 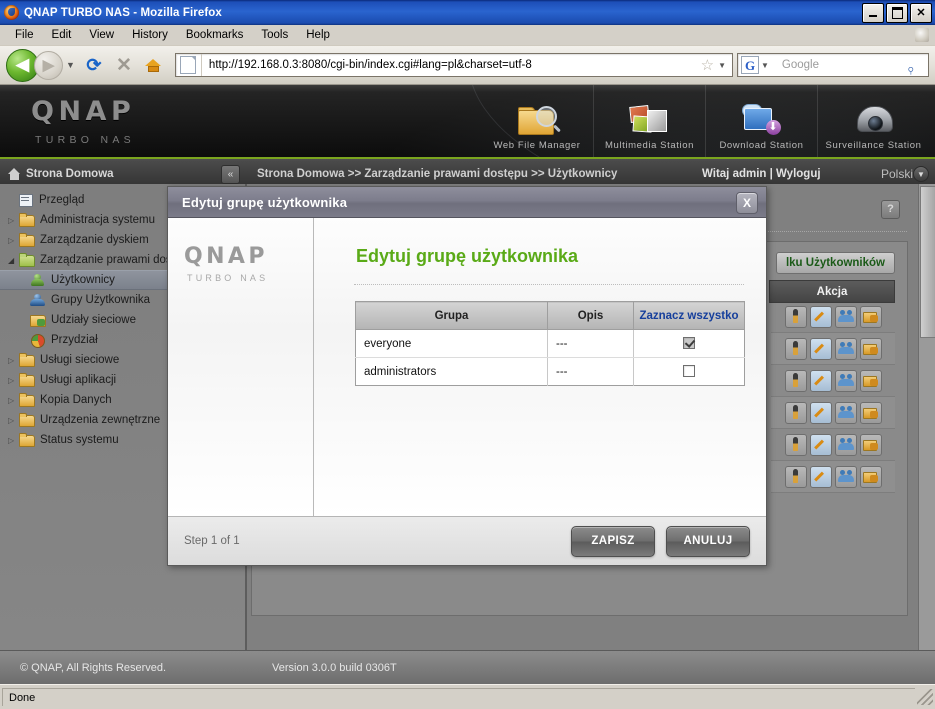 I want to click on quota-pie-icon, so click(x=37, y=341).